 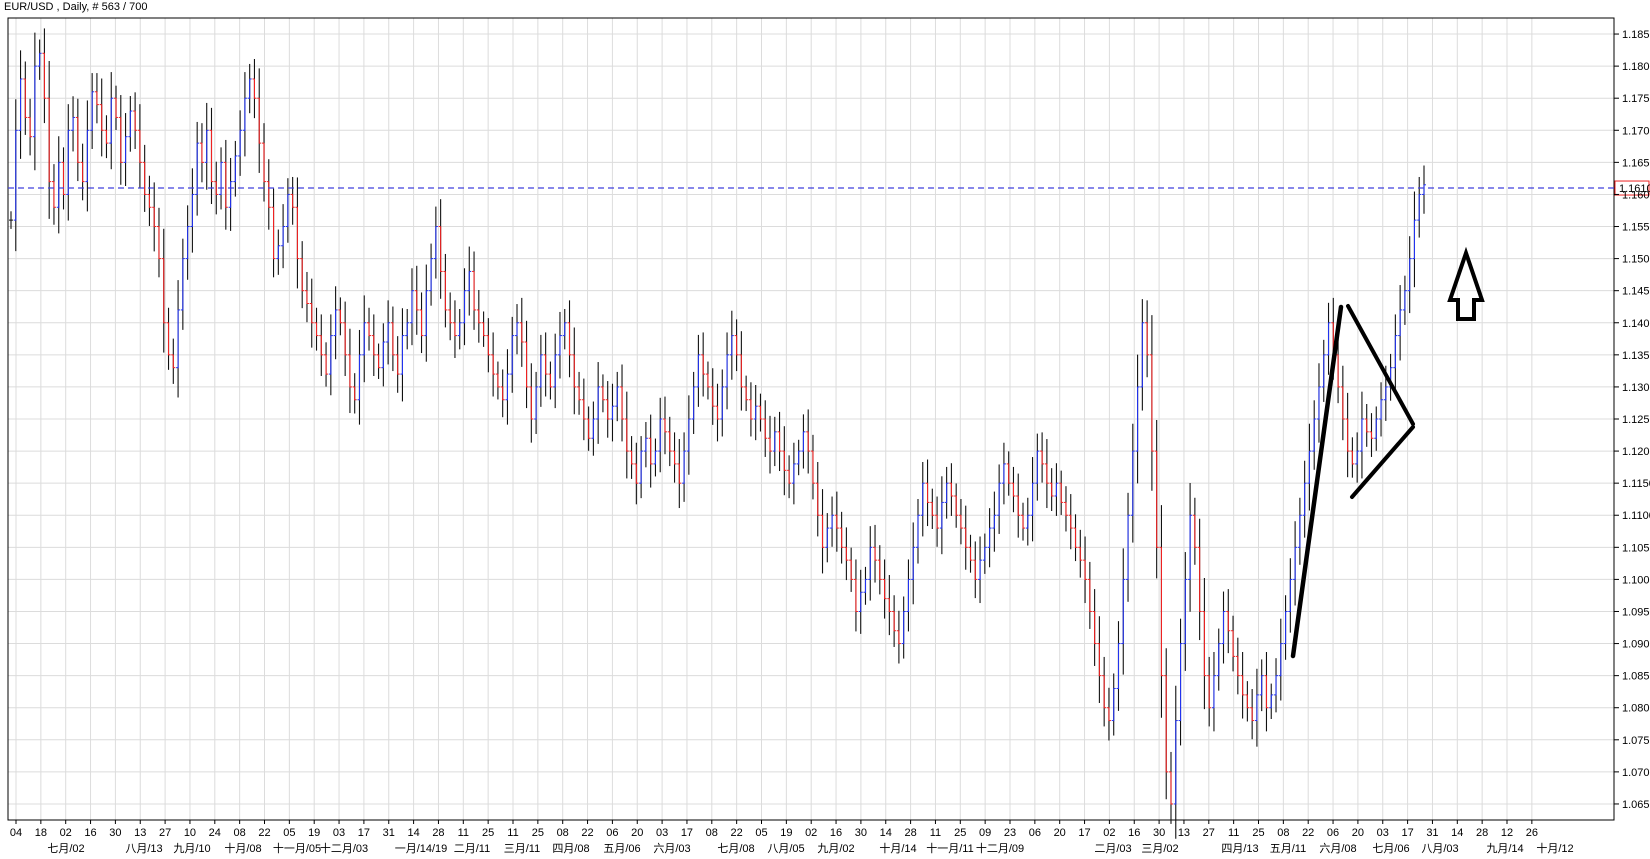 I want to click on x-day-label: 12, so click(x=1507, y=833).